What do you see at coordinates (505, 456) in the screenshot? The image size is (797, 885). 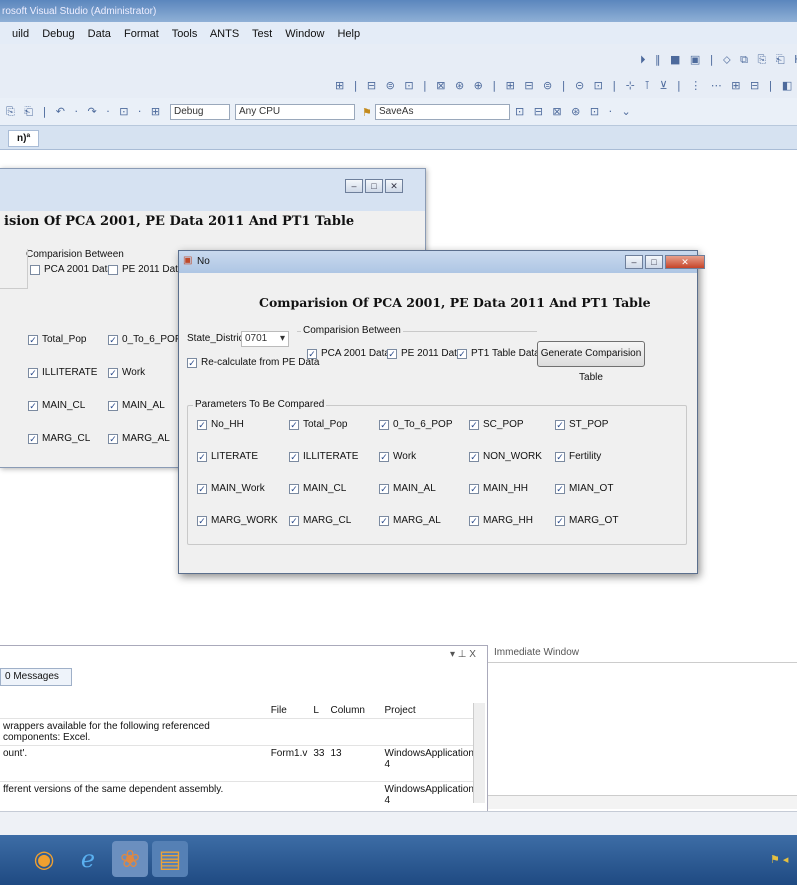 I see `param-checkbox: ✓ NON_WORK` at bounding box center [505, 456].